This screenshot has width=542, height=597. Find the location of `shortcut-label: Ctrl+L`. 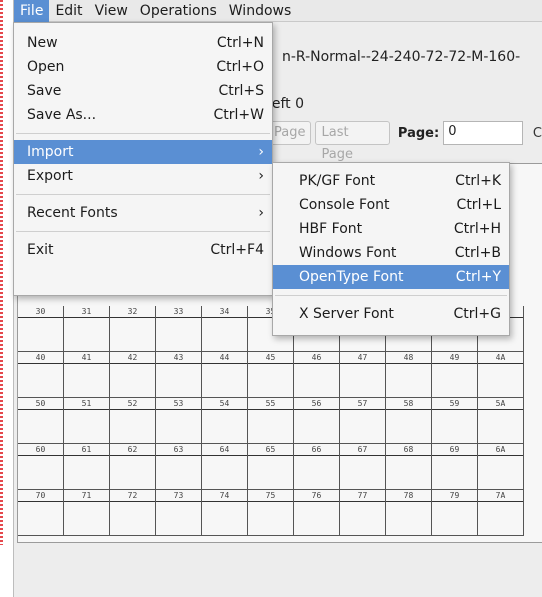

shortcut-label: Ctrl+L is located at coordinates (478, 205).